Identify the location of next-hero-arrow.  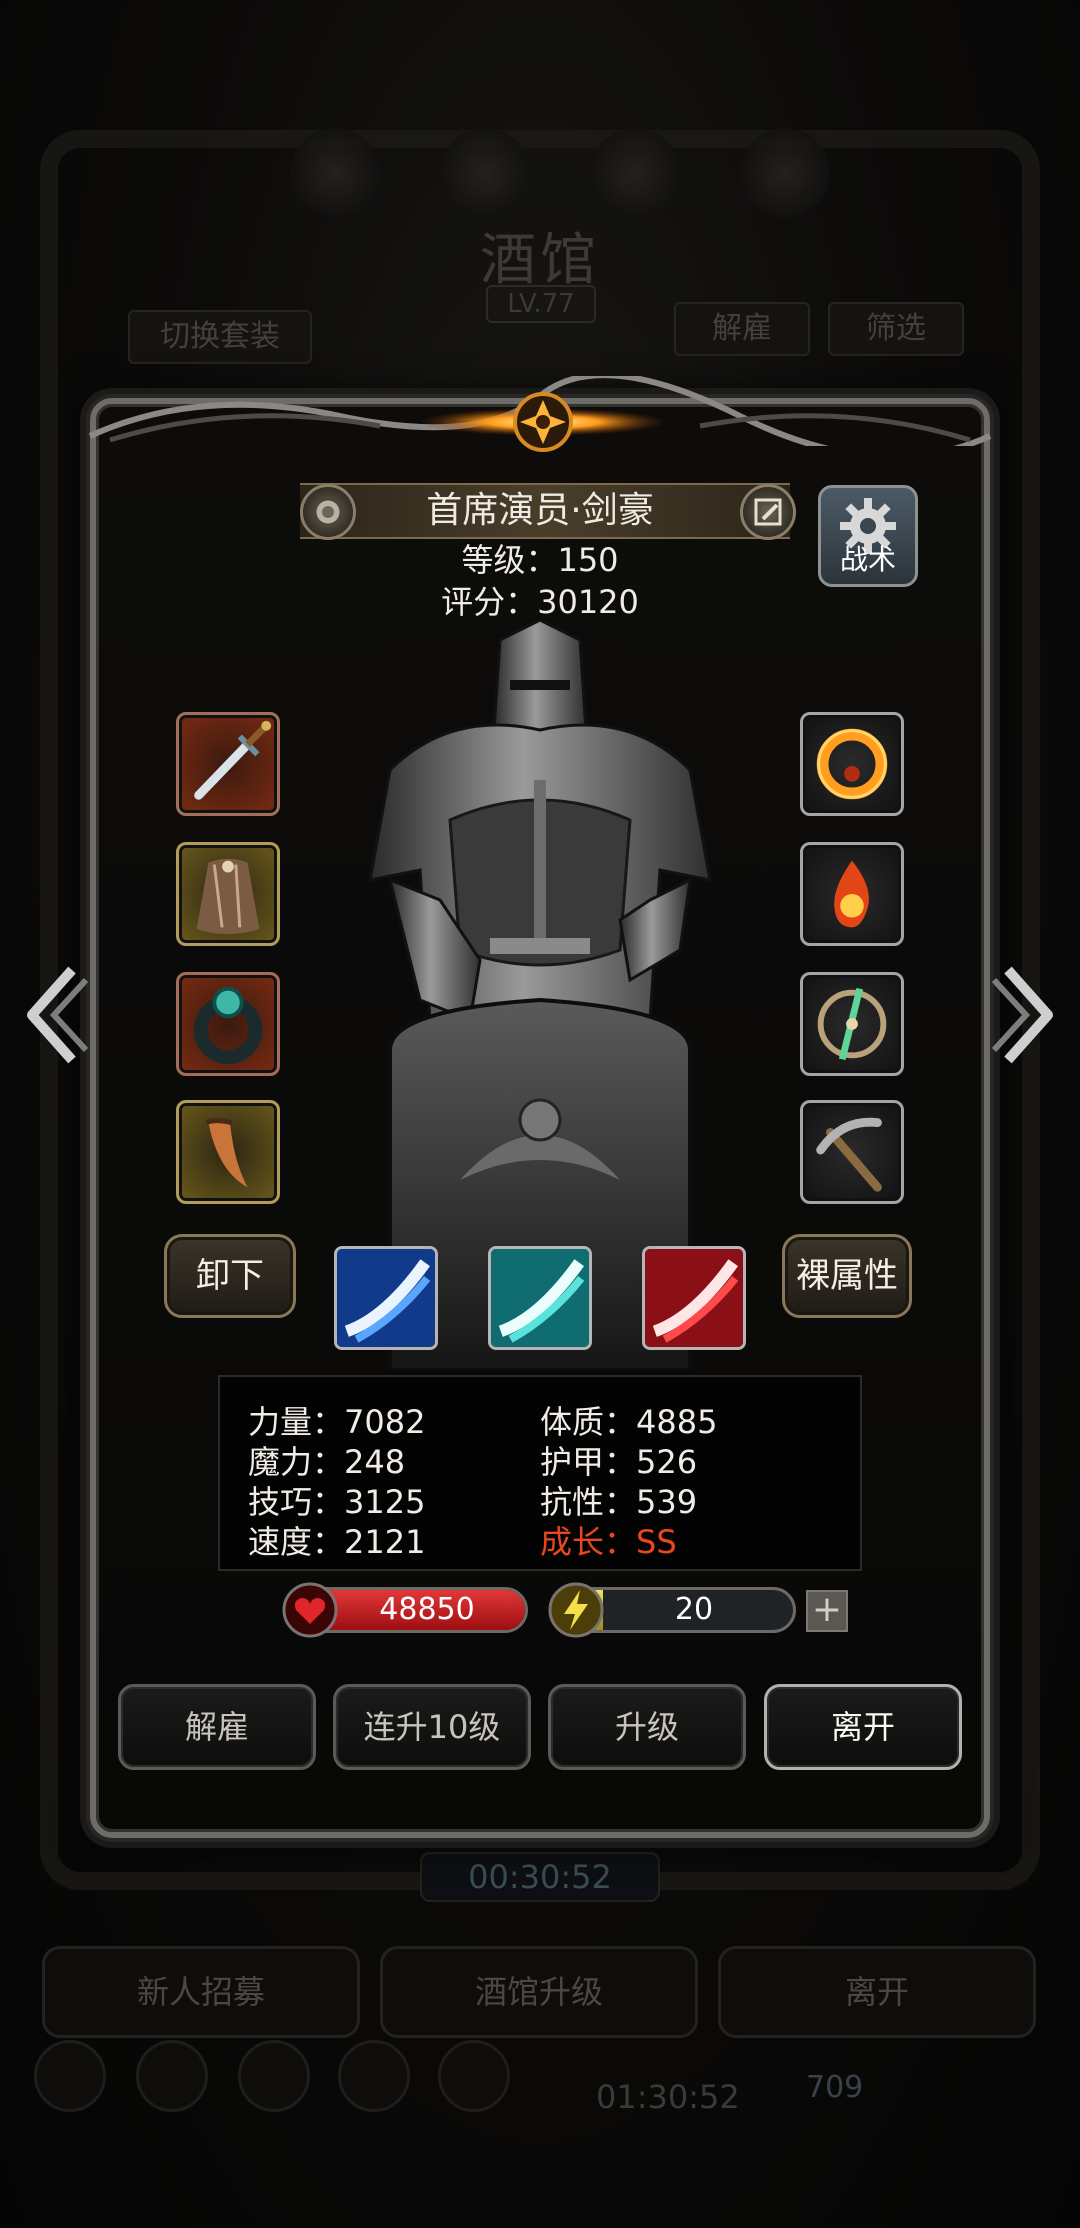
(1028, 1015).